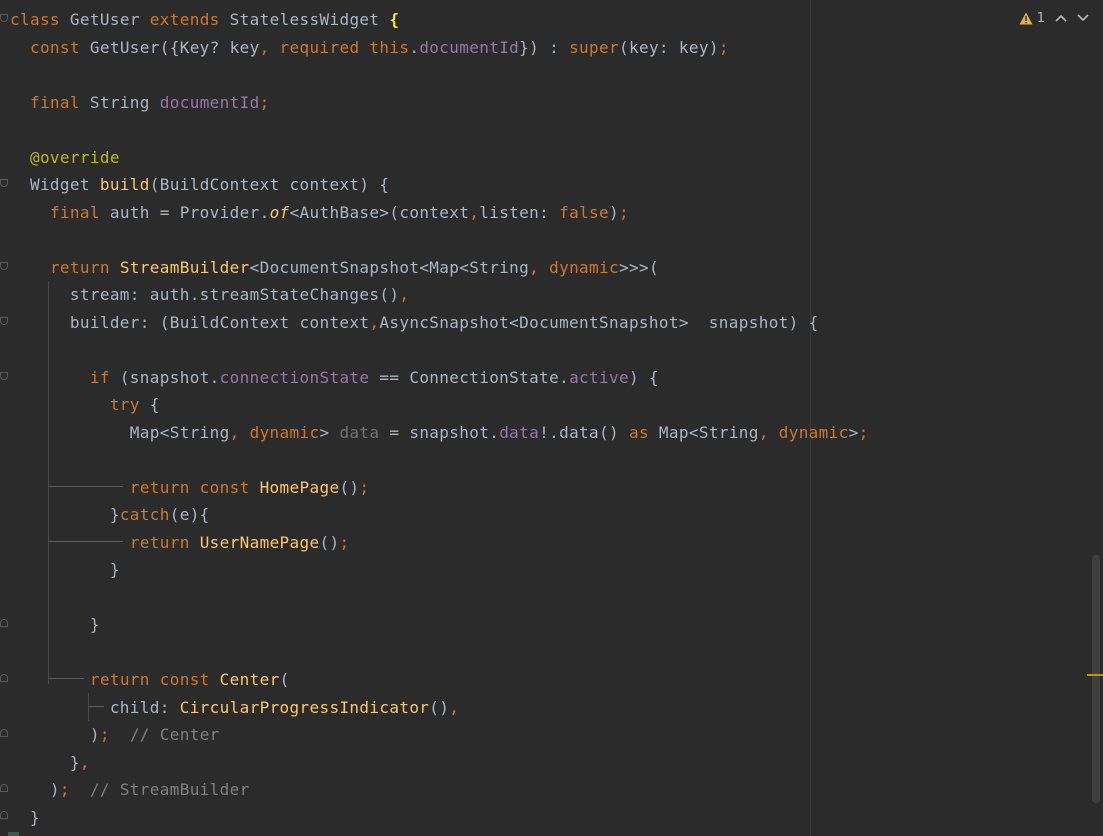 Image resolution: width=1103 pixels, height=836 pixels. Describe the element at coordinates (179, 542) in the screenshot. I see `code-line: return UserNamePage();` at that location.